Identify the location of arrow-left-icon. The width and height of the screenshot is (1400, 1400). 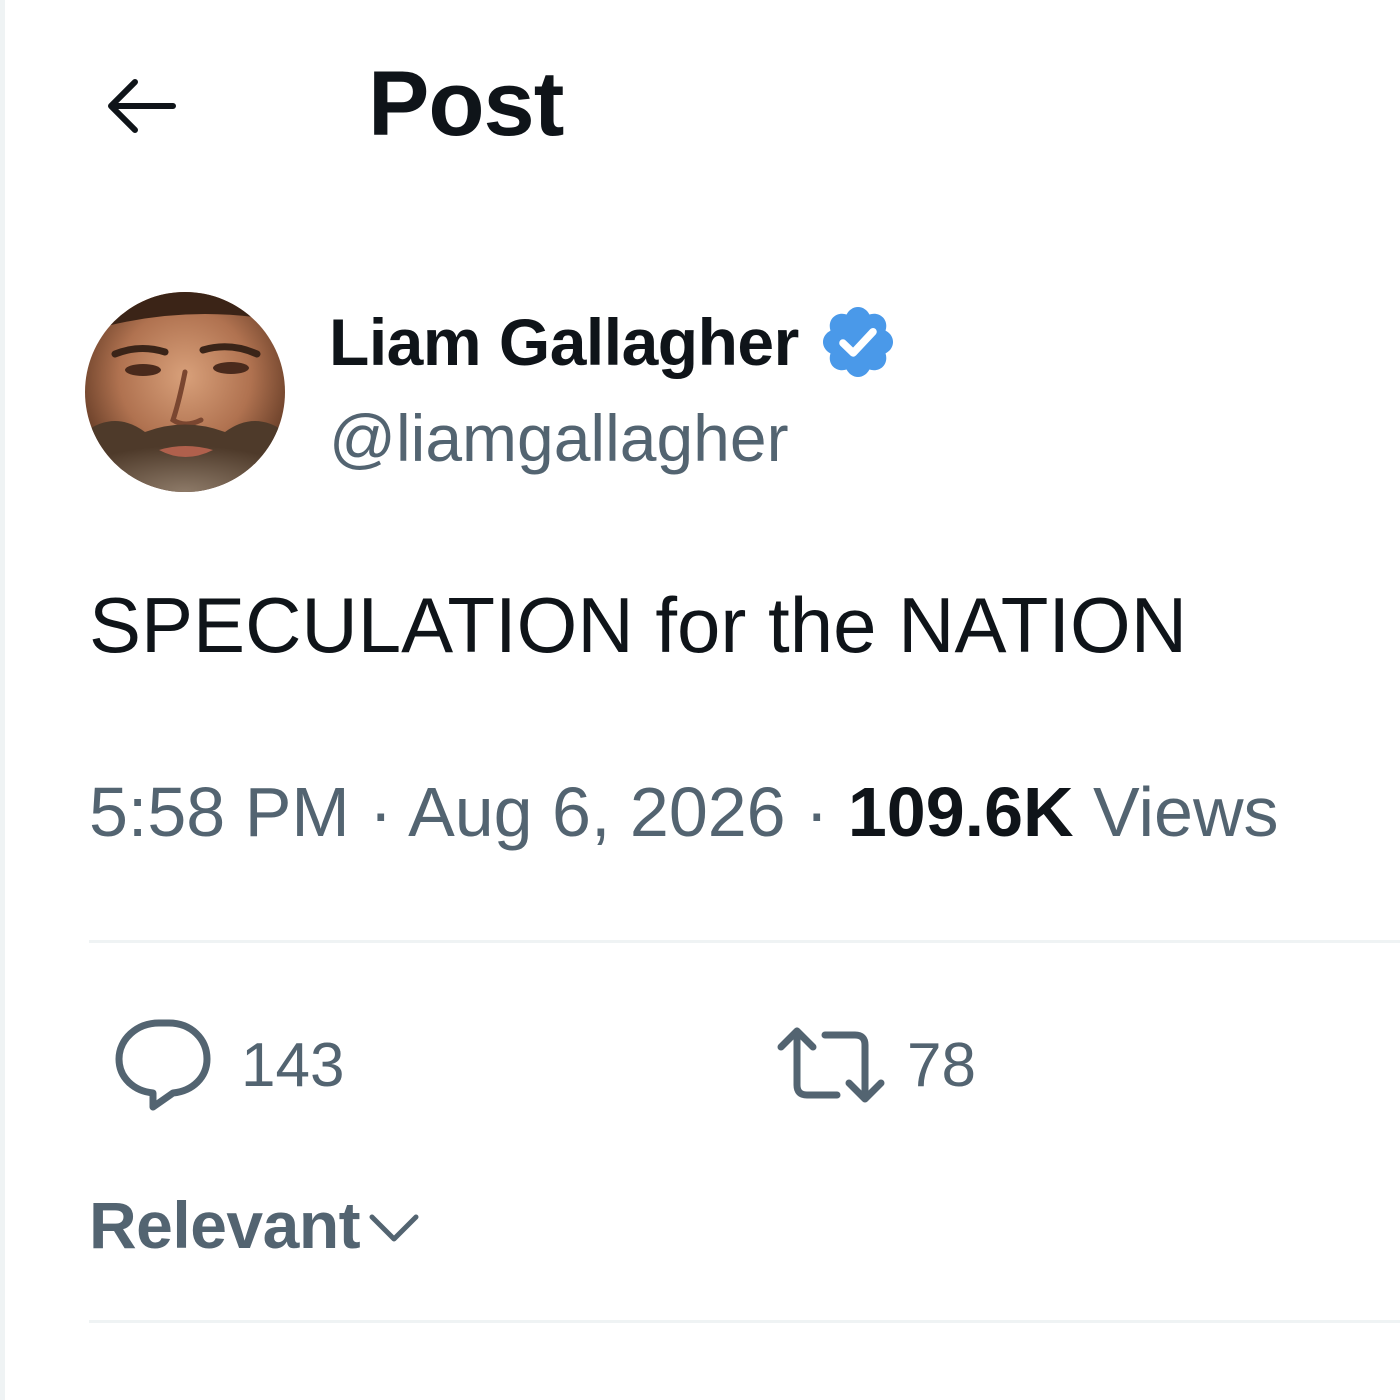
(142, 106).